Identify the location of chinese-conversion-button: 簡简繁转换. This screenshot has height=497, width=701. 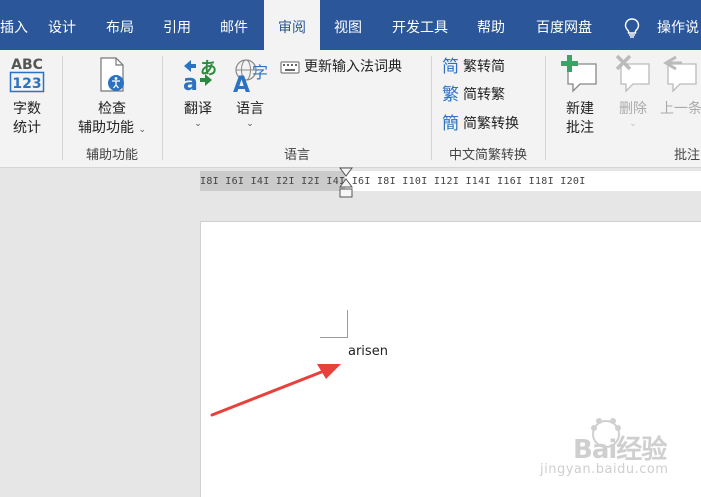
(480, 124).